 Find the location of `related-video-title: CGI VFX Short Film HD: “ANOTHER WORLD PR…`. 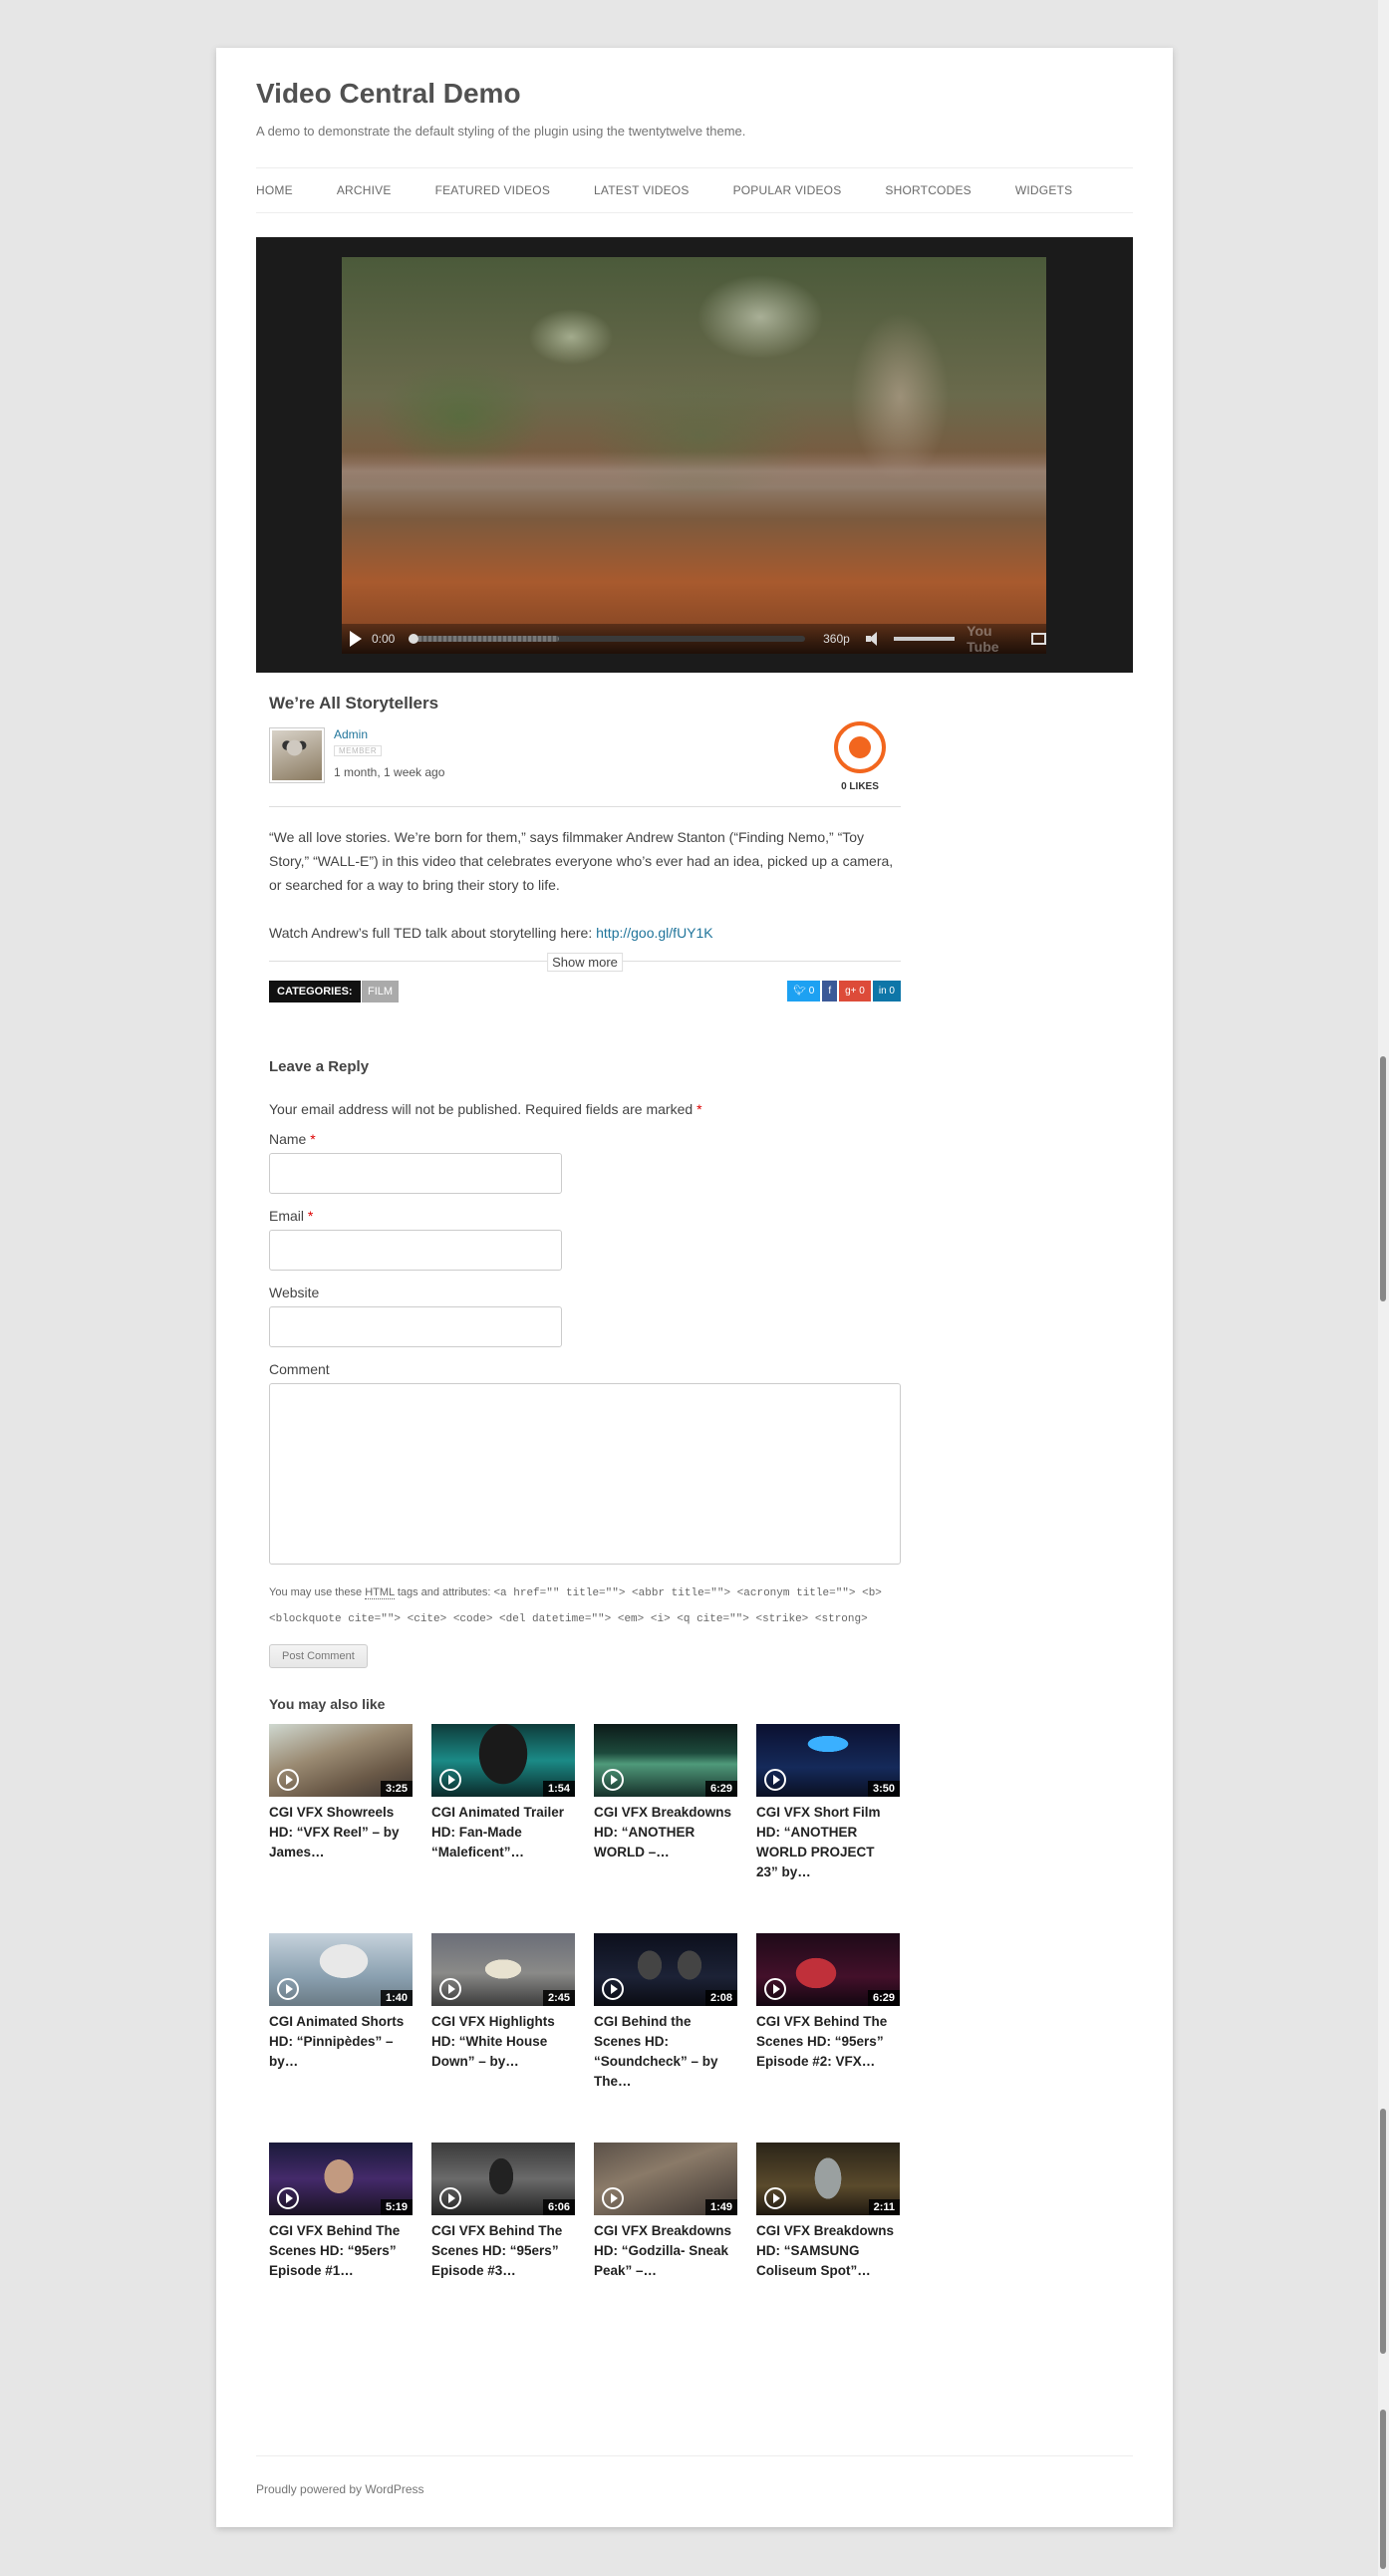

related-video-title: CGI VFX Short Film HD: “ANOTHER WORLD PR… is located at coordinates (828, 1842).